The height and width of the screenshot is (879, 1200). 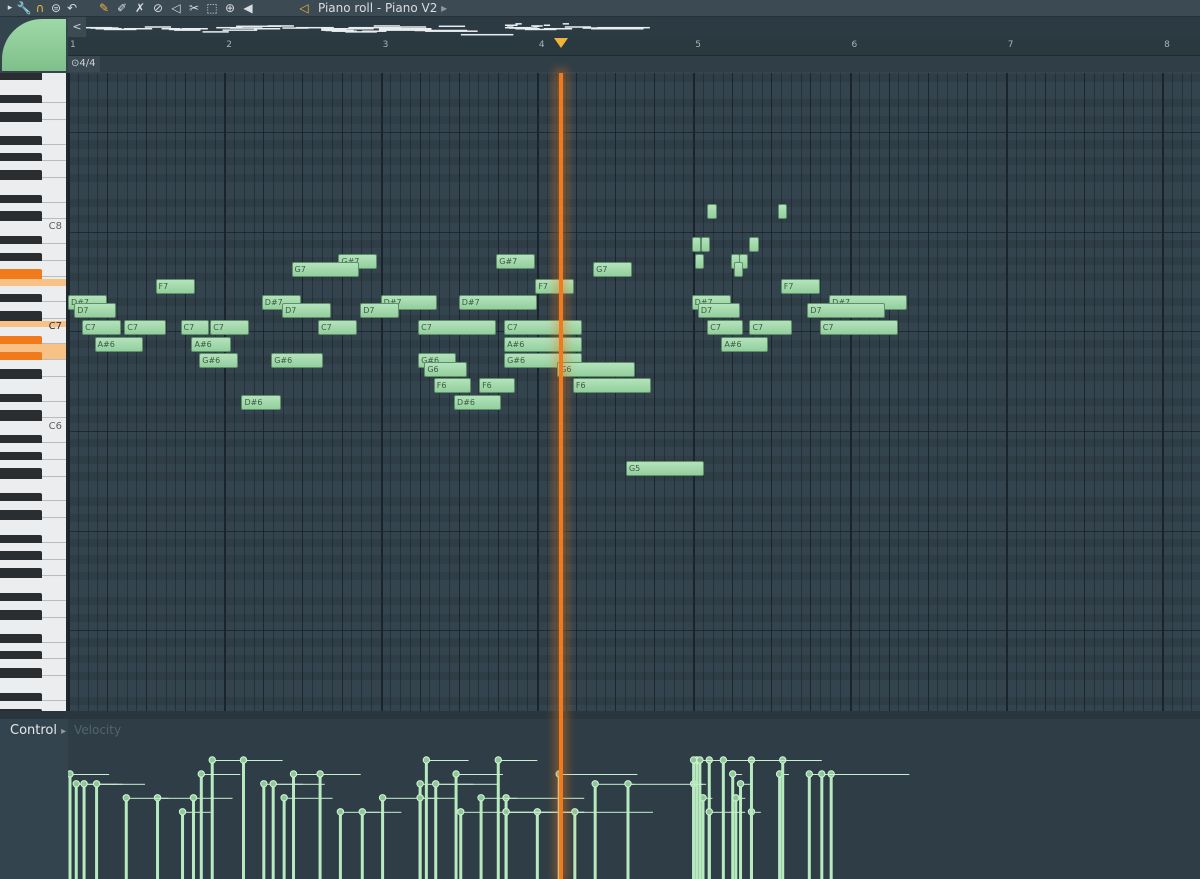 I want to click on pencil-icon: ✎, so click(x=104, y=8).